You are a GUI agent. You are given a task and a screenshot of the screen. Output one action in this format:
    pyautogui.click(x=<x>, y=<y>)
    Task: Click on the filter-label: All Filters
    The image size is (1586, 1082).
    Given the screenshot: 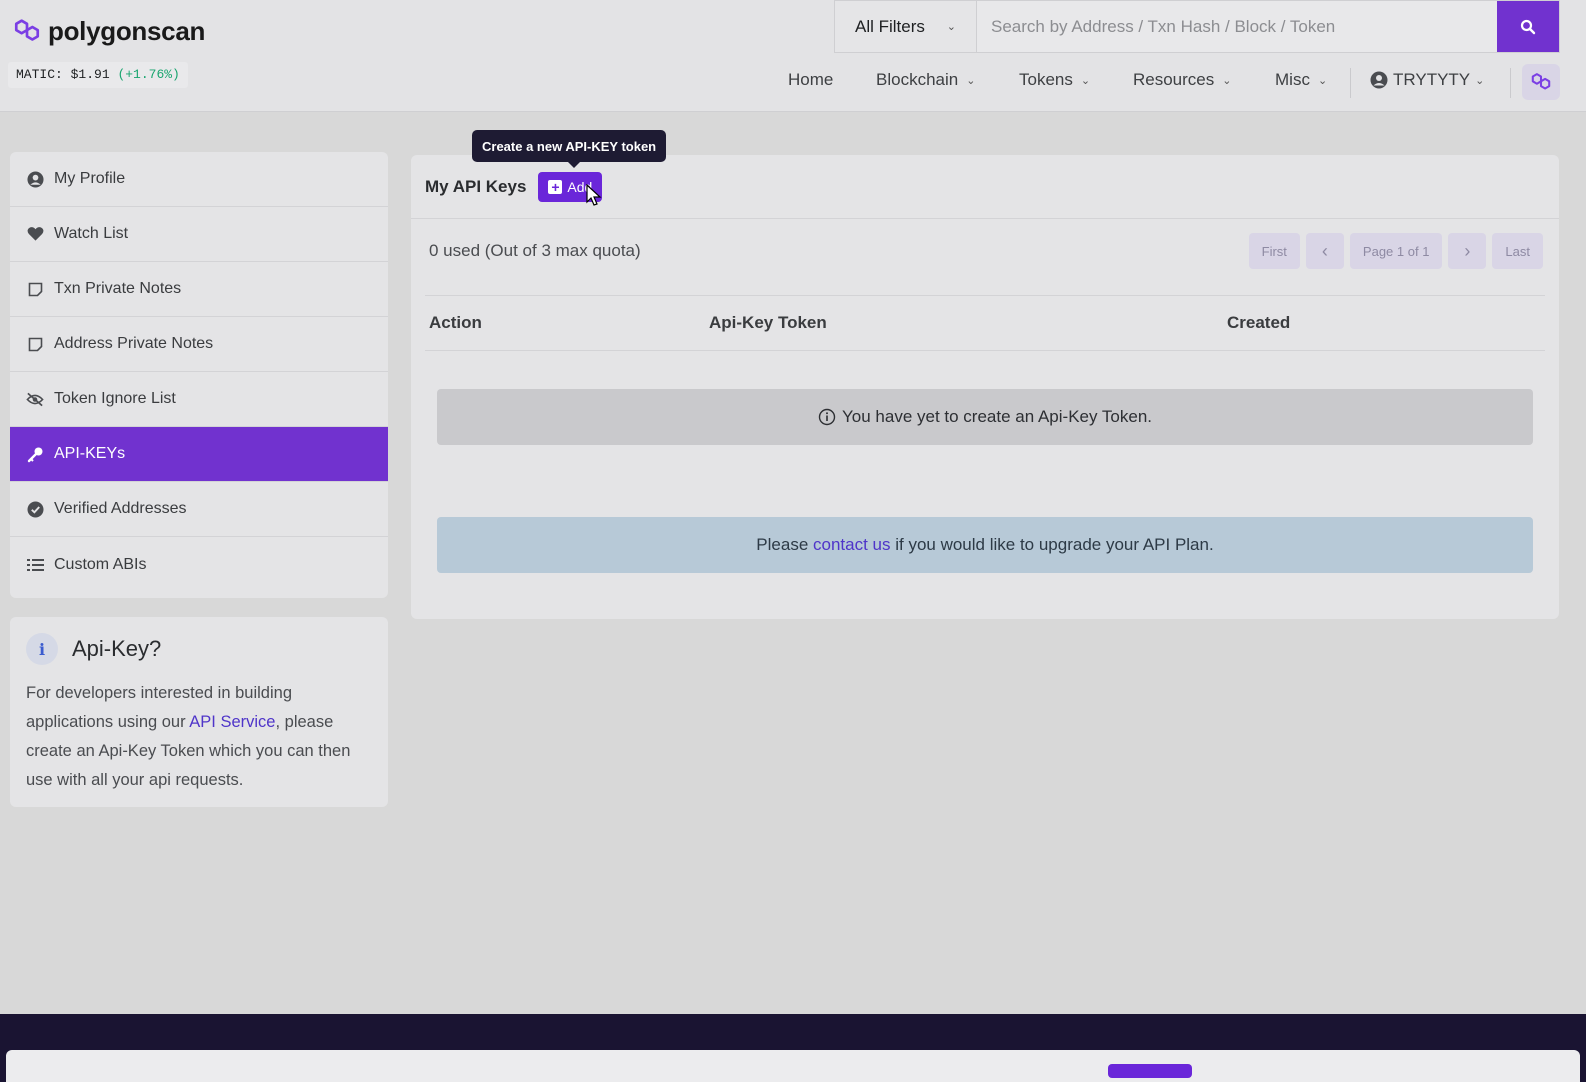 What is the action you would take?
    pyautogui.click(x=890, y=26)
    